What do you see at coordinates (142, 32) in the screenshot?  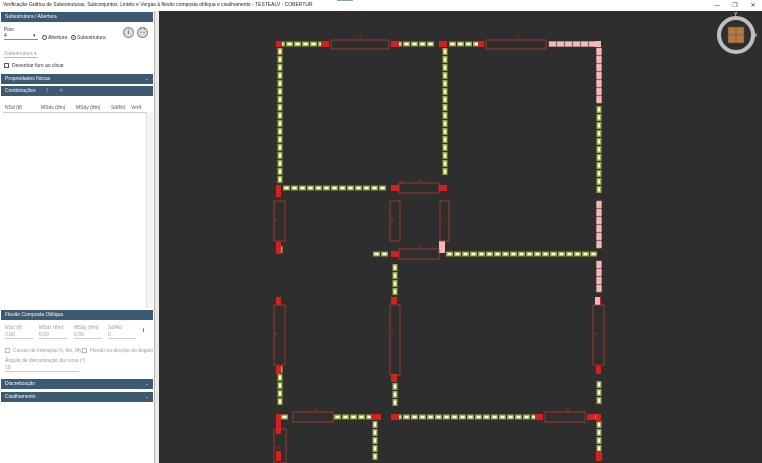 I see `expand-button: ⛶` at bounding box center [142, 32].